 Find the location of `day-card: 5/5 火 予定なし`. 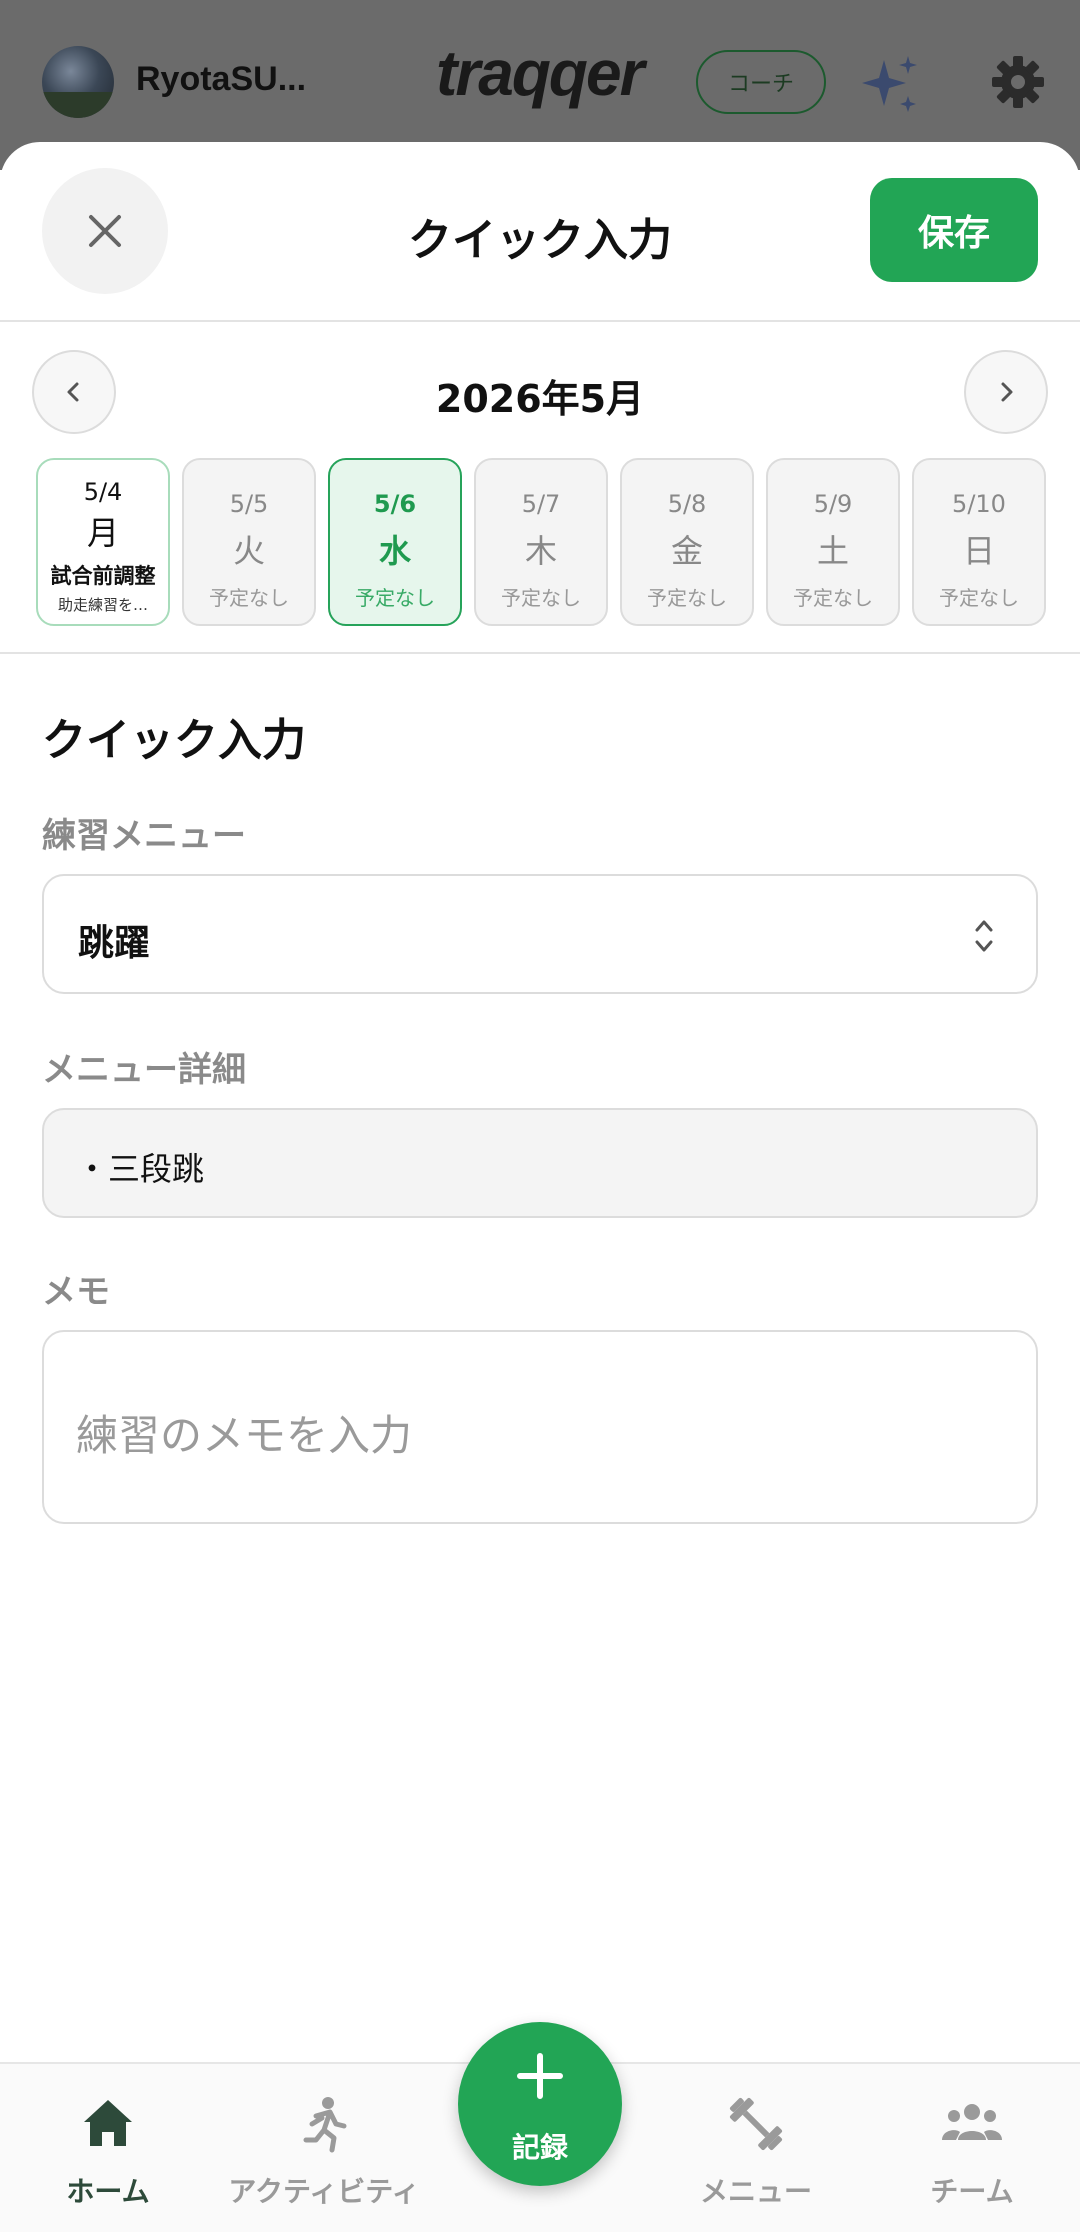

day-card: 5/5 火 予定なし is located at coordinates (249, 542).